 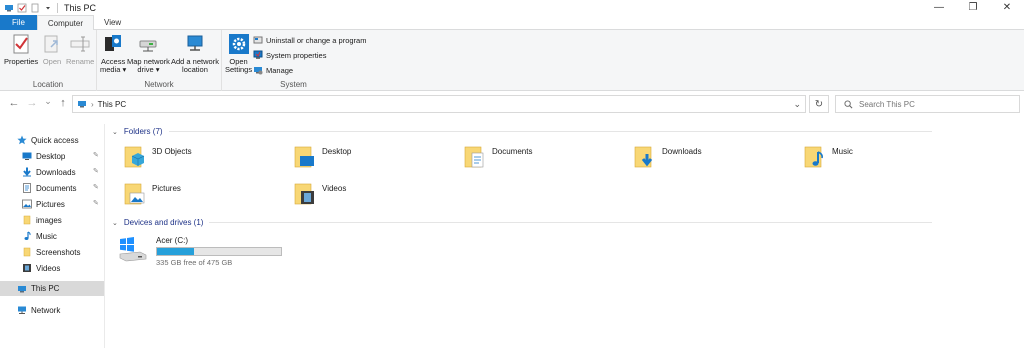 I want to click on window-controls: — ❐ ✕, so click(x=973, y=7).